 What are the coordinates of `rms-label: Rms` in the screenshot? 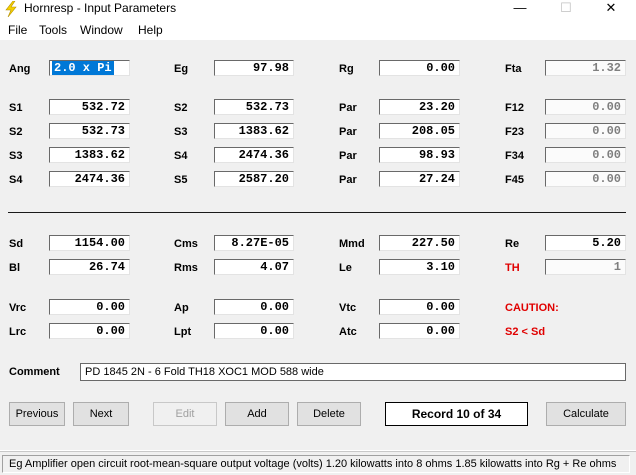 It's located at (186, 268).